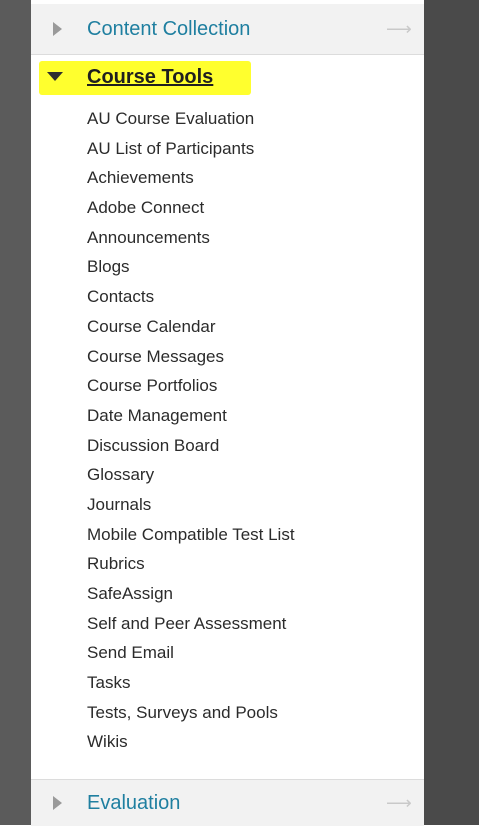 This screenshot has width=479, height=826. I want to click on tool-item: Date Management, so click(191, 416).